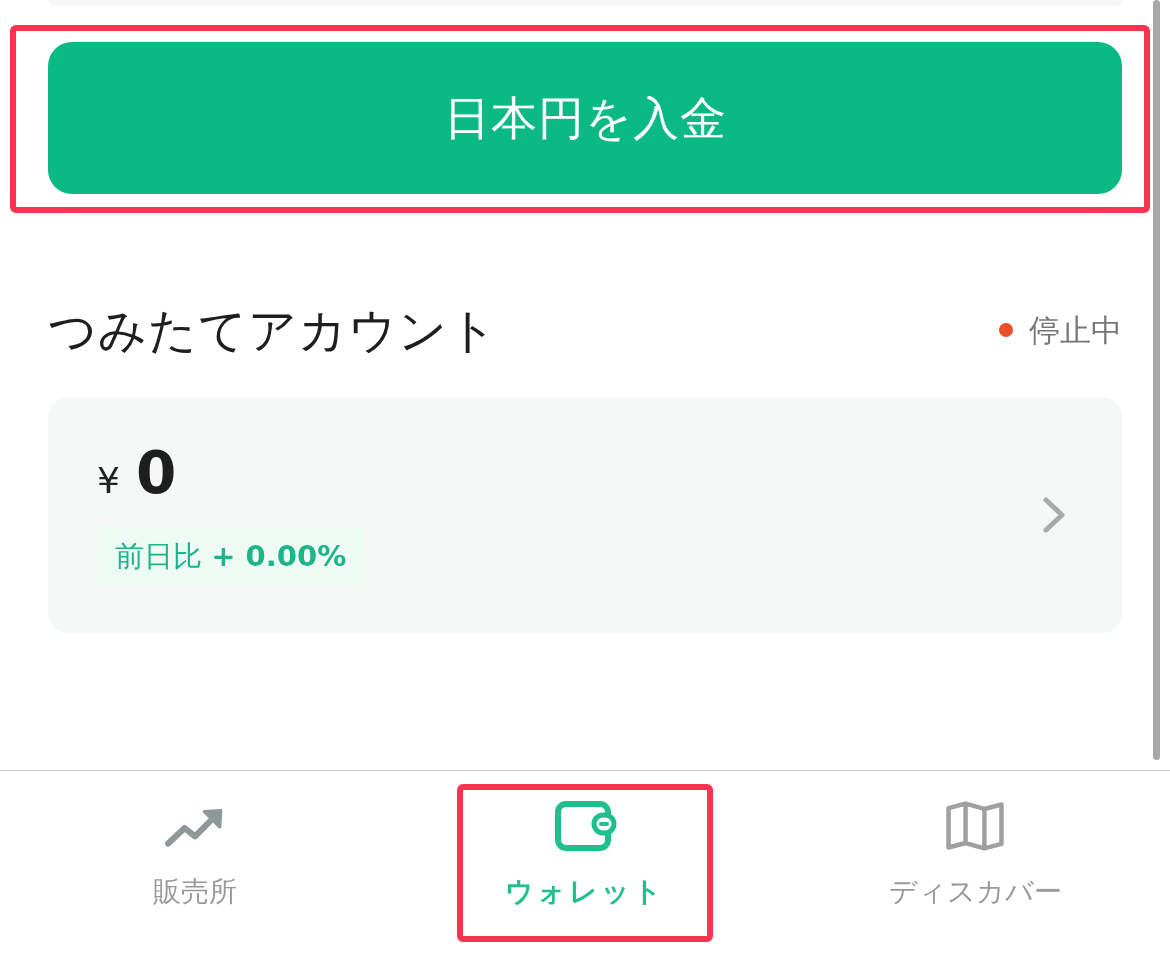  I want to click on scrollbar-thumb, so click(1156, 380).